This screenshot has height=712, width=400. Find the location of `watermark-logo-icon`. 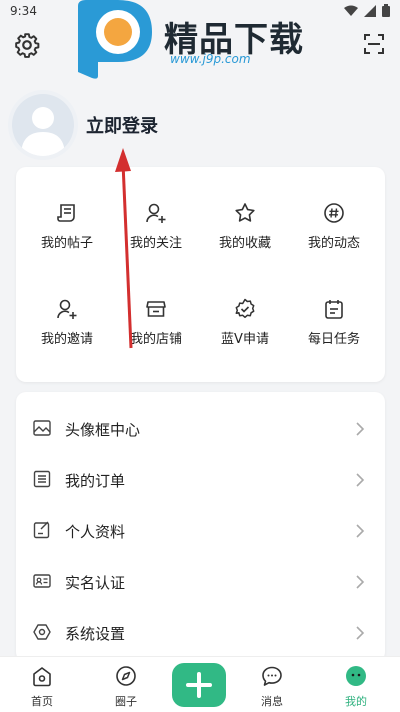

watermark-logo-icon is located at coordinates (115, 39).